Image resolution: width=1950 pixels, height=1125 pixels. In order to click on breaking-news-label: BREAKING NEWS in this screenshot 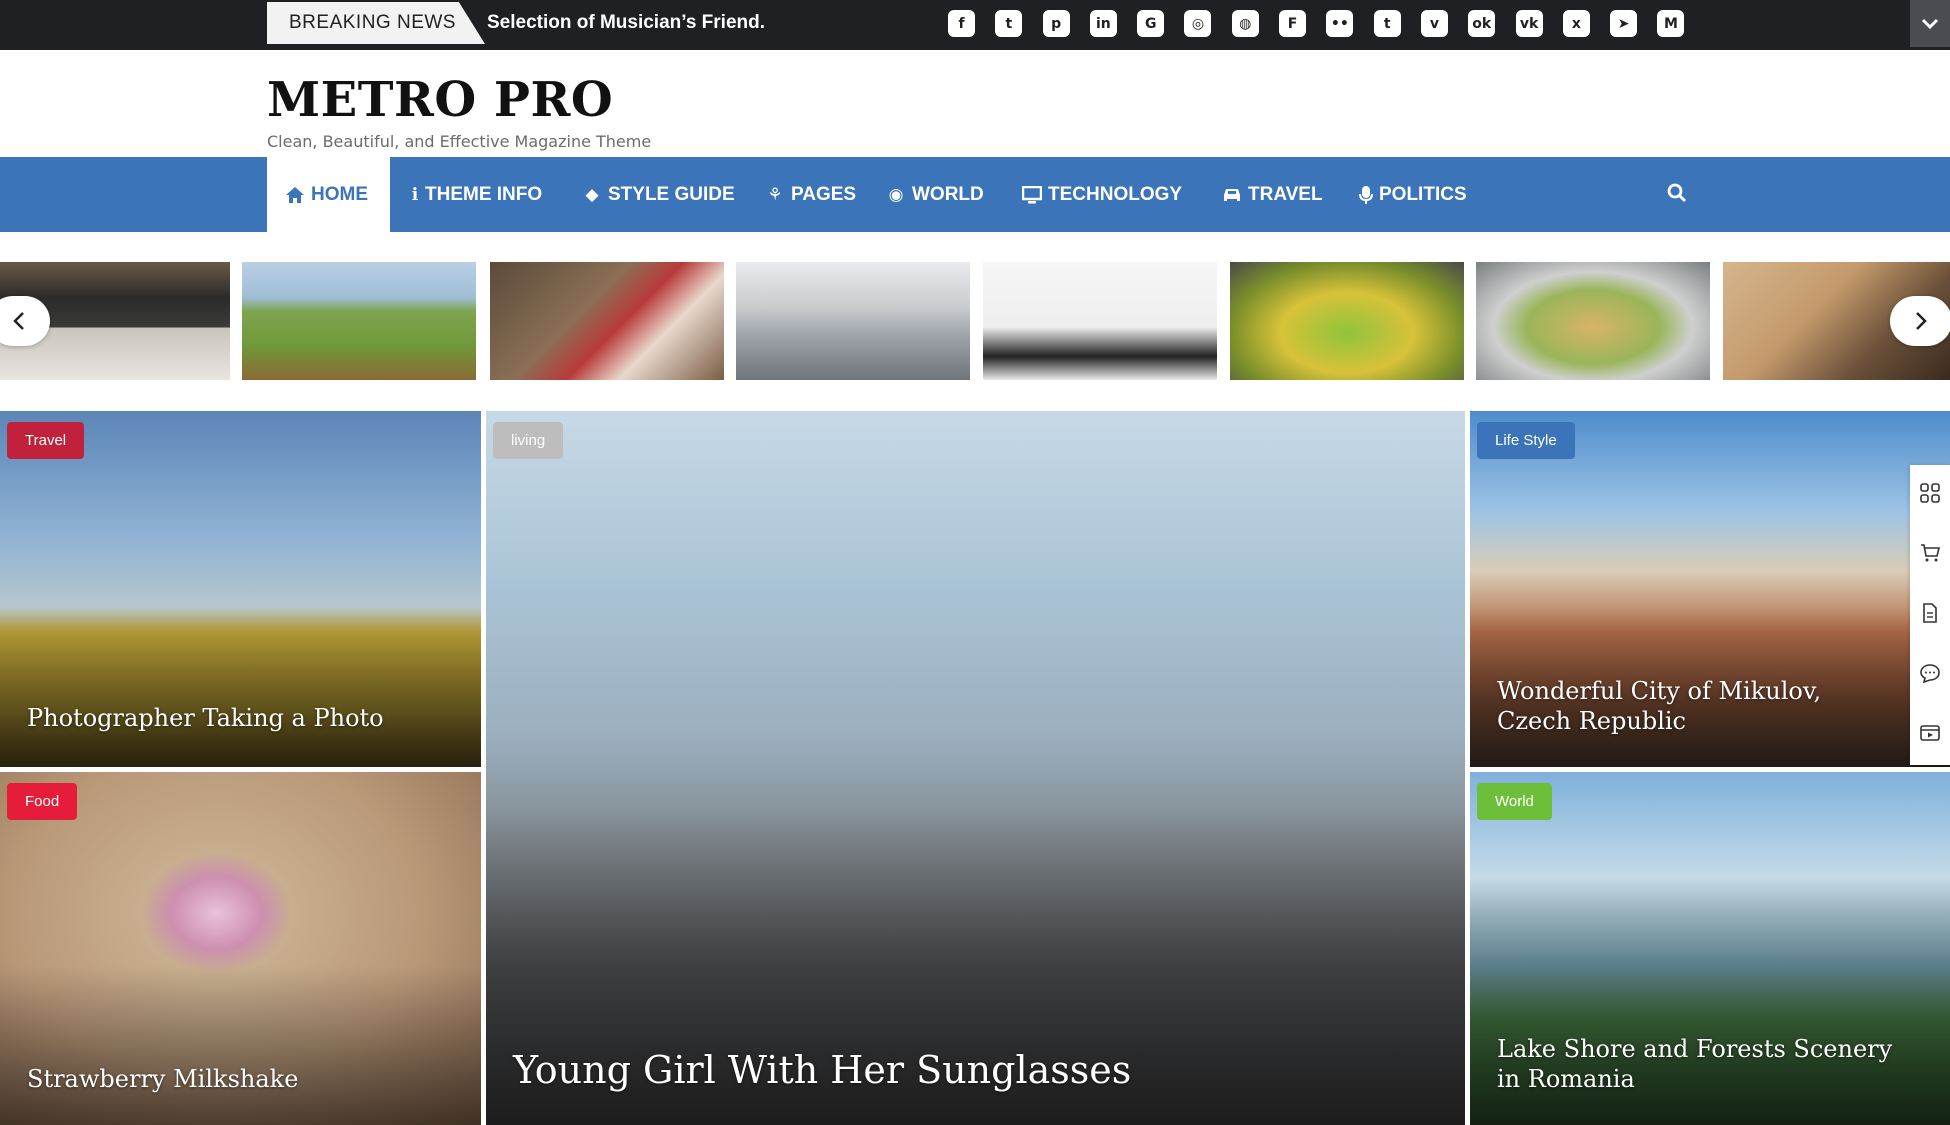, I will do `click(376, 23)`.